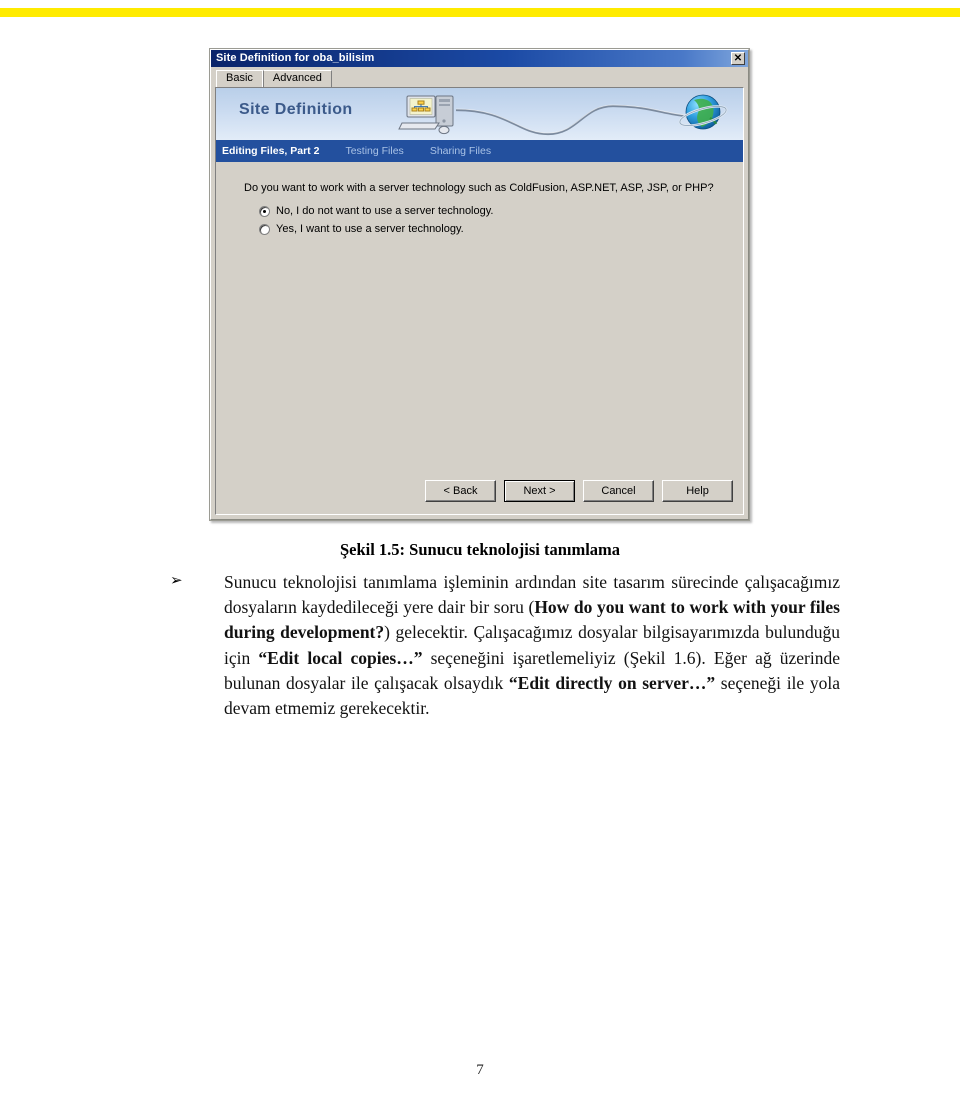  What do you see at coordinates (480, 549) in the screenshot?
I see `figure-caption: Şekil 1.5: Sunucu teknolojisi tanımlama` at bounding box center [480, 549].